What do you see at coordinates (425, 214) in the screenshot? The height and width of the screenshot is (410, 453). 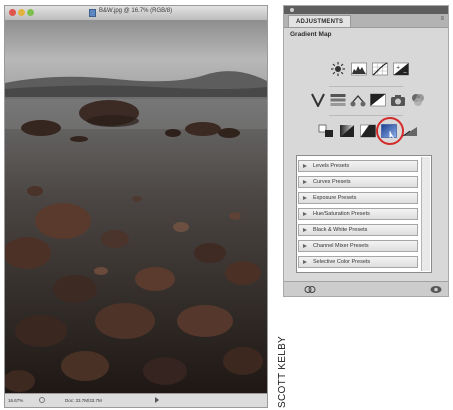 I see `presets-scrollbar` at bounding box center [425, 214].